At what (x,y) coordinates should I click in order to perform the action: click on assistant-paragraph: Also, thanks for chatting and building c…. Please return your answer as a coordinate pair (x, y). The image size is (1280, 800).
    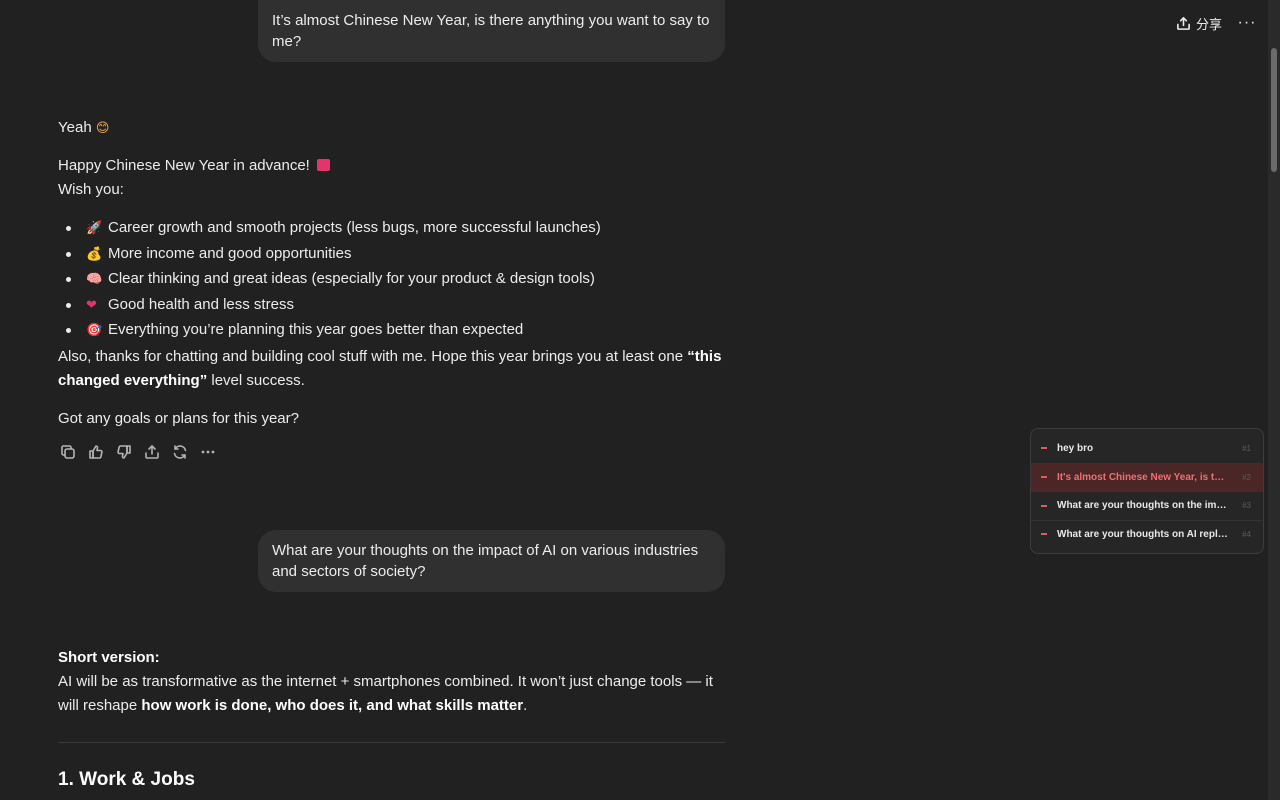
    Looking at the image, I should click on (391, 369).